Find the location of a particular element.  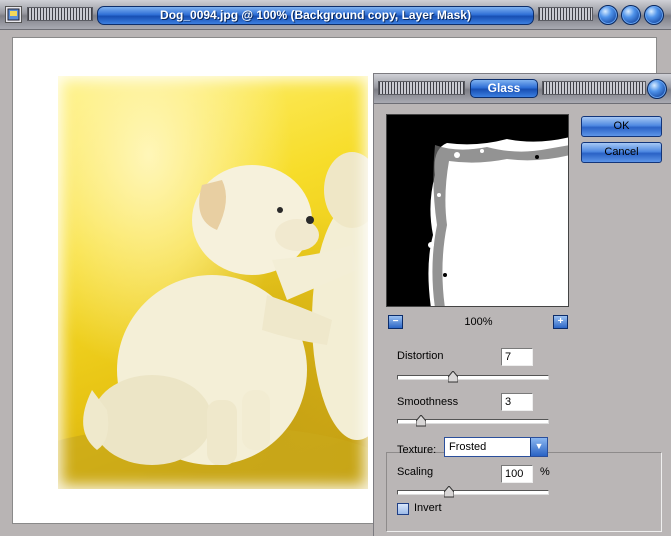

scaling-slider is located at coordinates (473, 492).